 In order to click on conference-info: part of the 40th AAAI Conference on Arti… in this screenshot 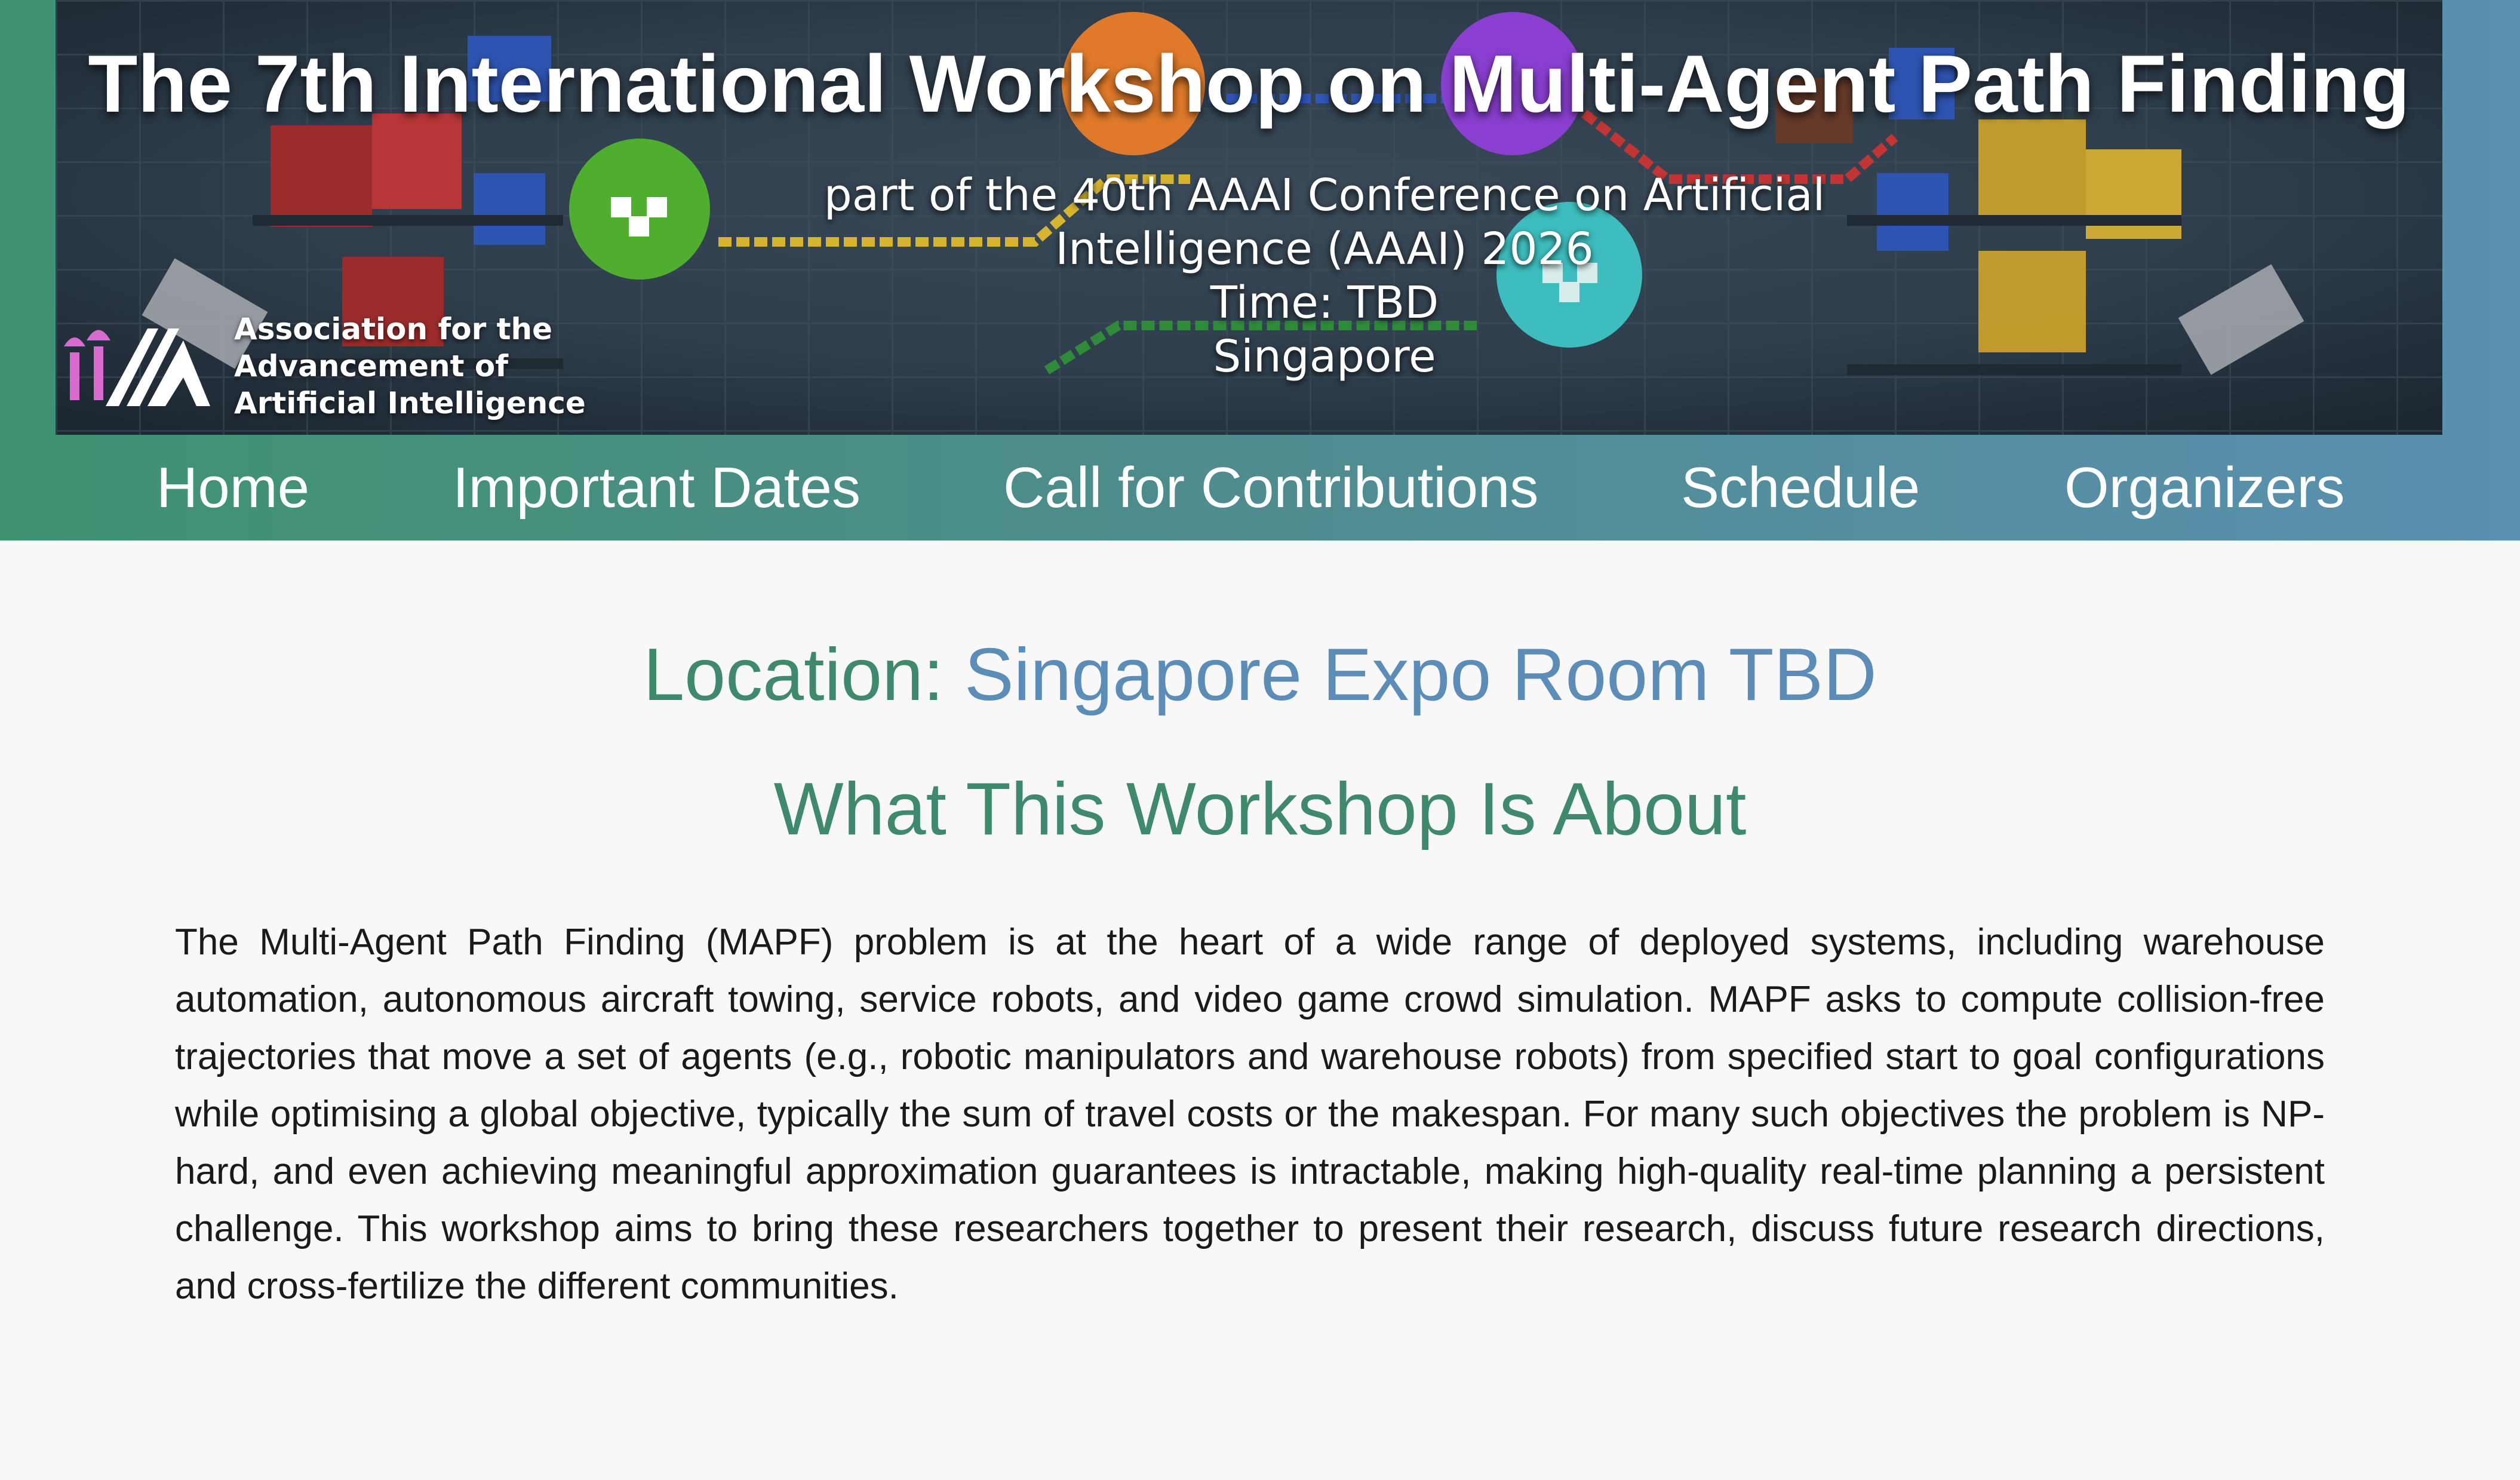, I will do `click(1324, 275)`.